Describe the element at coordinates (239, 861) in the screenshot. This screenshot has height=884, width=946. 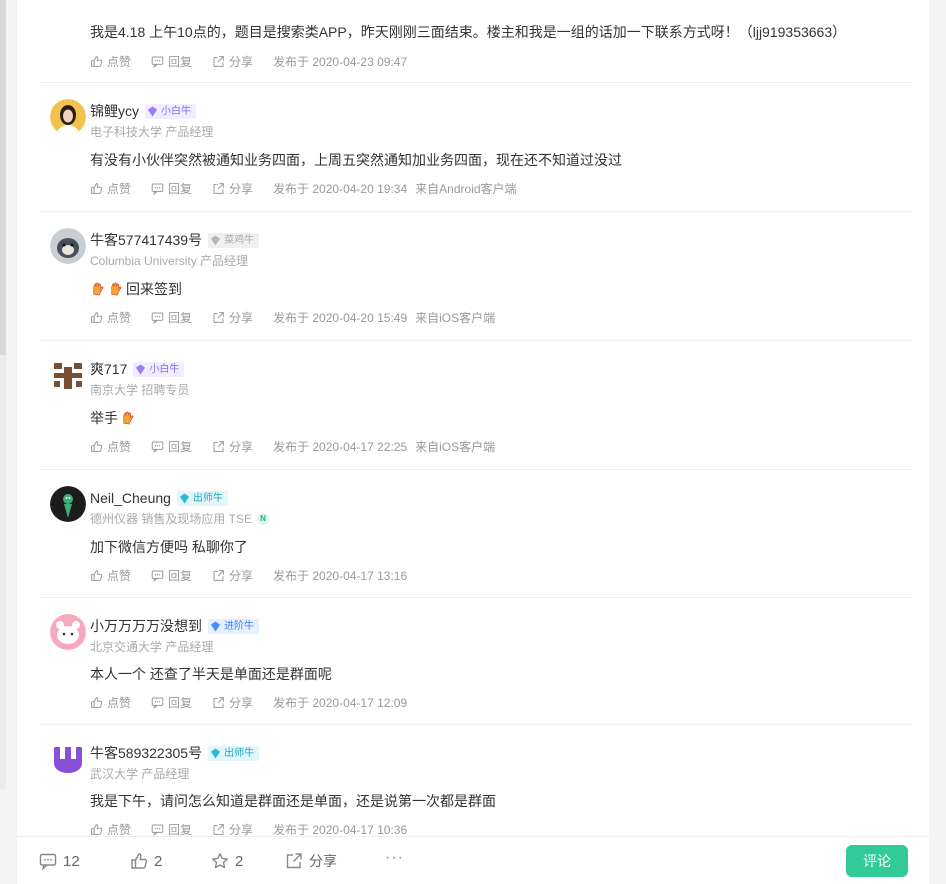
I see `favorite-count: 2` at that location.